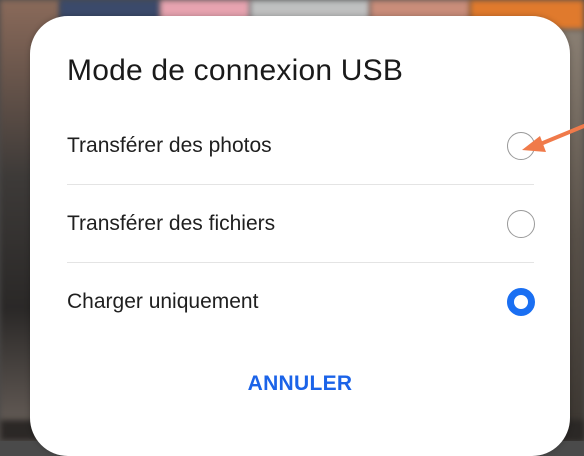  I want to click on cancel-button: ANNULER, so click(300, 384).